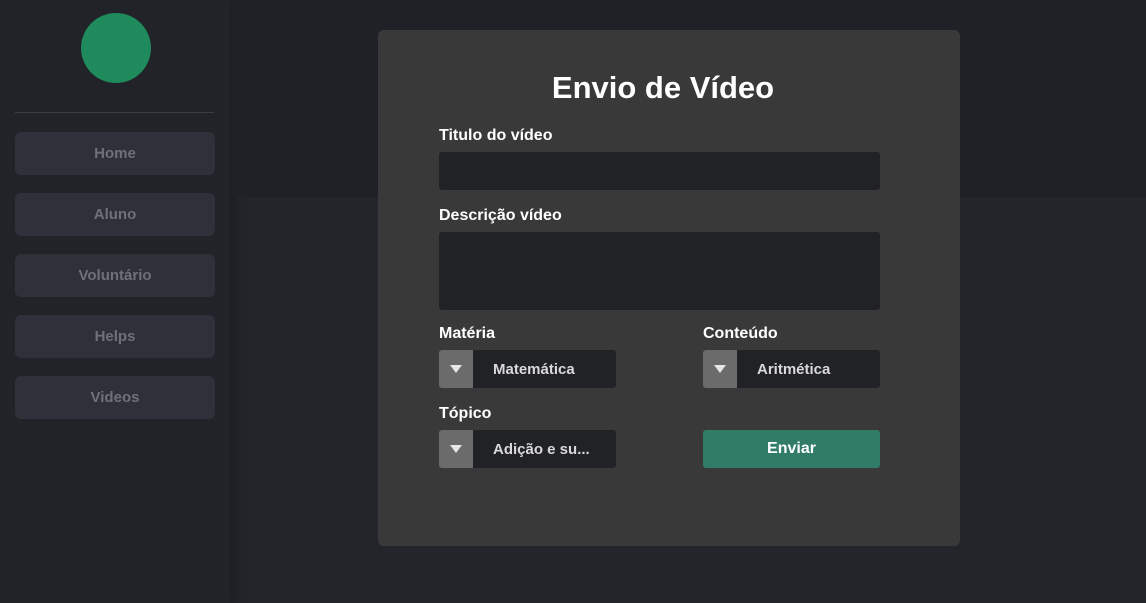 The height and width of the screenshot is (603, 1146). I want to click on topico-label: Tópico, so click(465, 413).